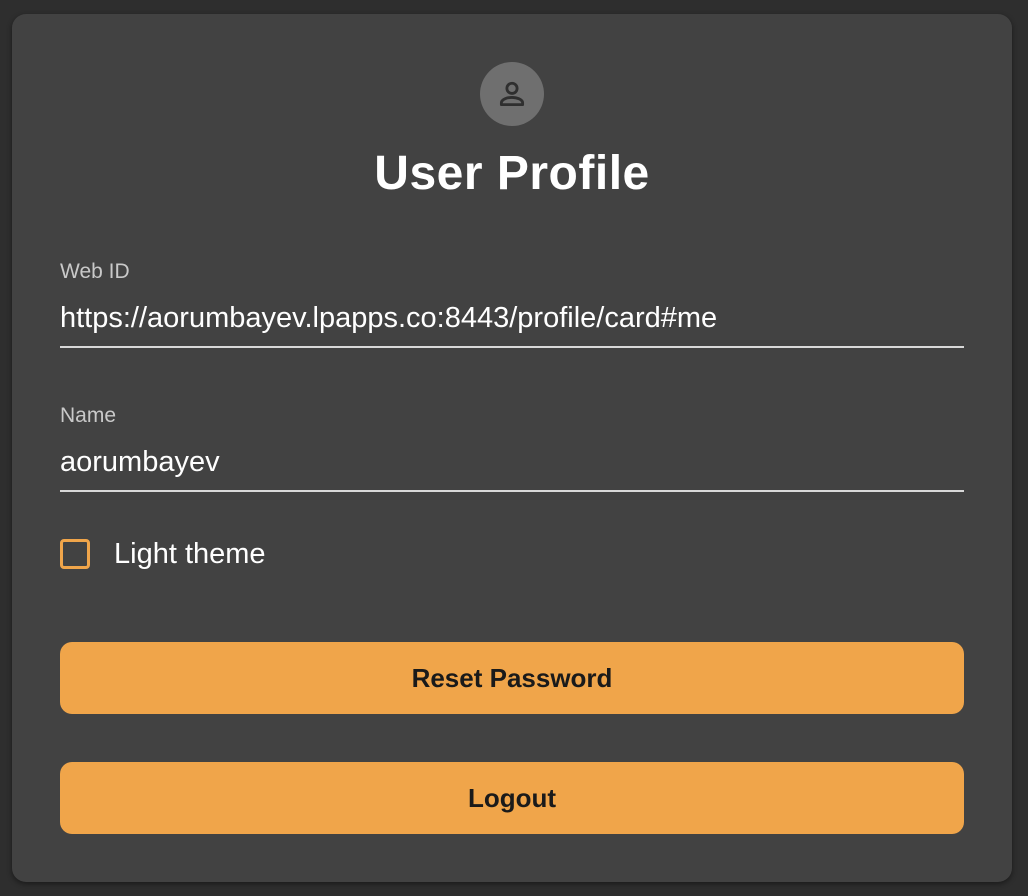  What do you see at coordinates (512, 173) in the screenshot?
I see `page-title: User Profile` at bounding box center [512, 173].